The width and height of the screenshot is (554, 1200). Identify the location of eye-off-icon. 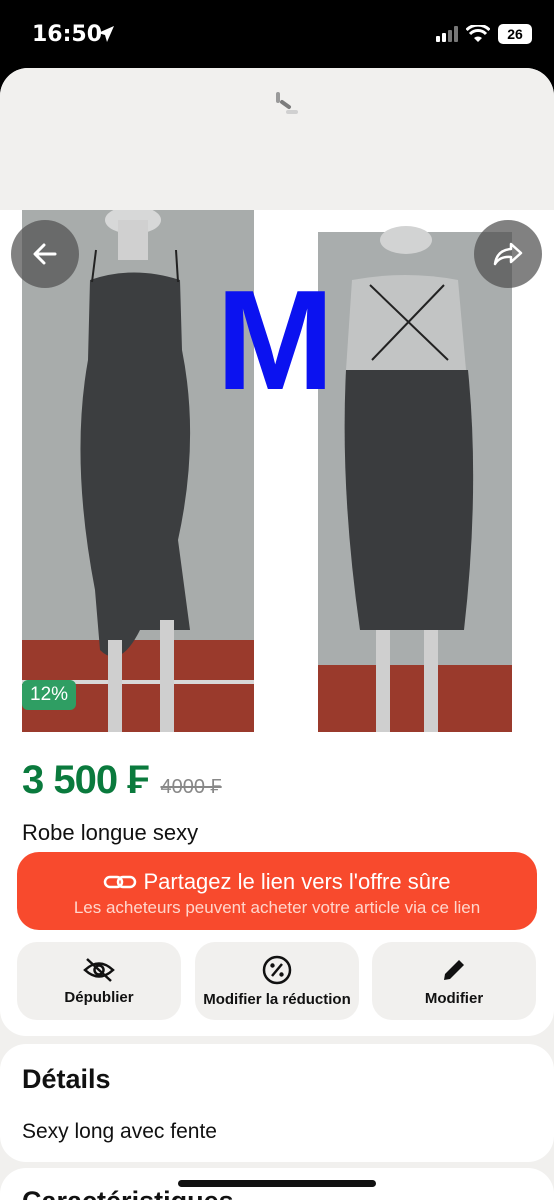
(99, 969).